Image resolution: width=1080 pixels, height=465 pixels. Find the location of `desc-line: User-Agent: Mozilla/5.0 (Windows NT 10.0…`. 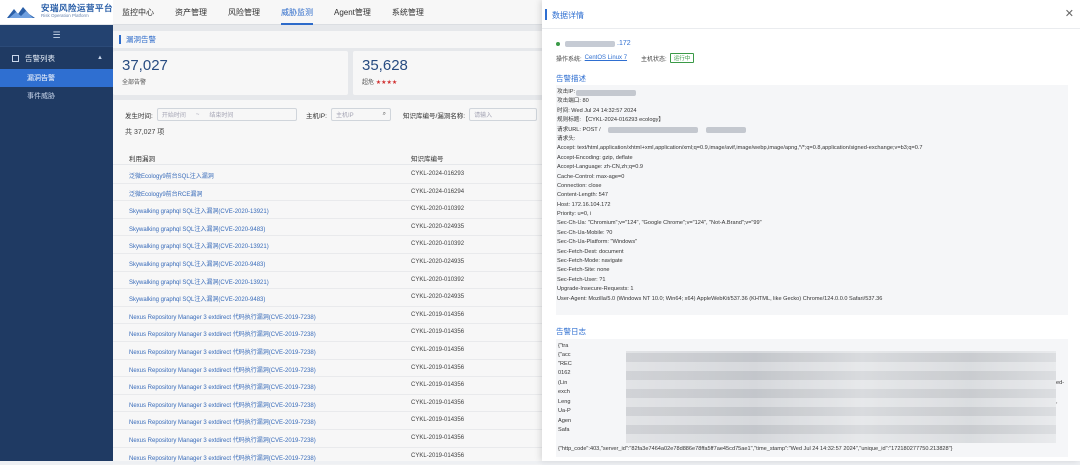

desc-line: User-Agent: Mozilla/5.0 (Windows NT 10.0… is located at coordinates (812, 299).